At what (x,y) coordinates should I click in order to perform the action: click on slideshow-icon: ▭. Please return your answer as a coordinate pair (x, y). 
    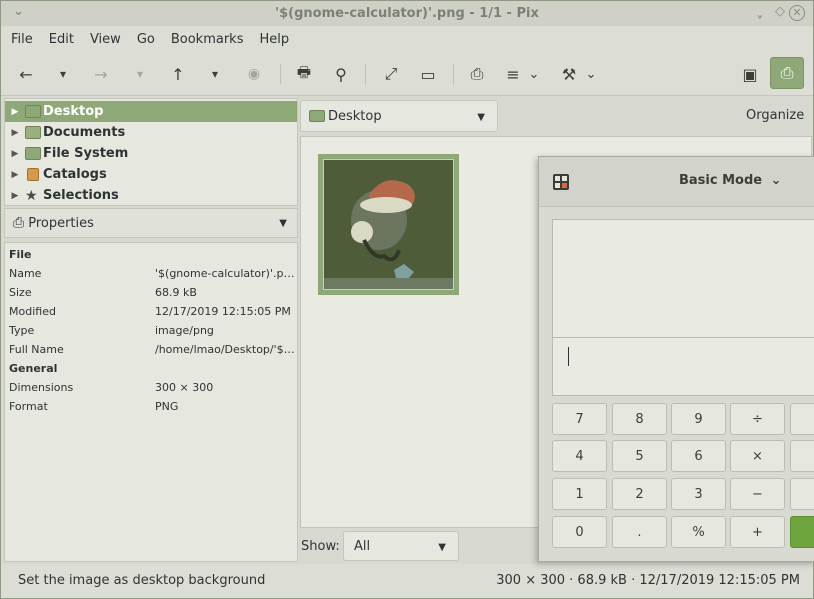
    Looking at the image, I should click on (428, 74).